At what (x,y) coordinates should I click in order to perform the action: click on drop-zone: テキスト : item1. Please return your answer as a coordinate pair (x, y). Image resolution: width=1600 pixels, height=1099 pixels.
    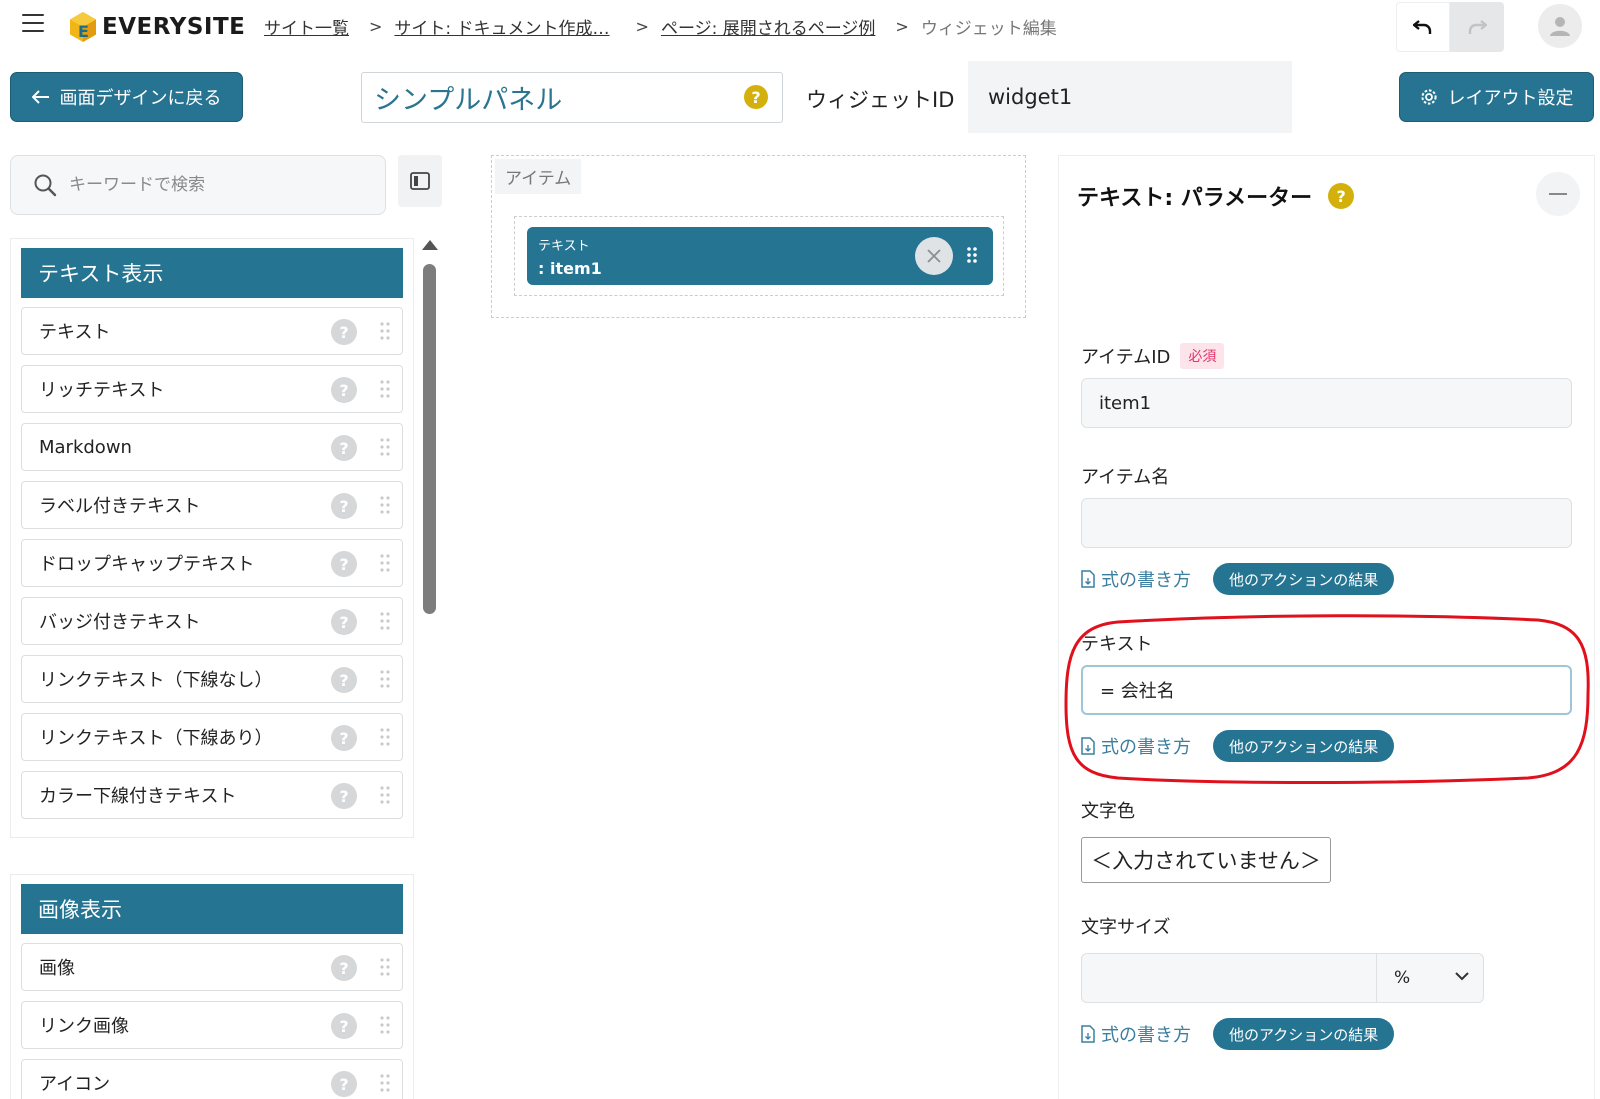
    Looking at the image, I should click on (759, 256).